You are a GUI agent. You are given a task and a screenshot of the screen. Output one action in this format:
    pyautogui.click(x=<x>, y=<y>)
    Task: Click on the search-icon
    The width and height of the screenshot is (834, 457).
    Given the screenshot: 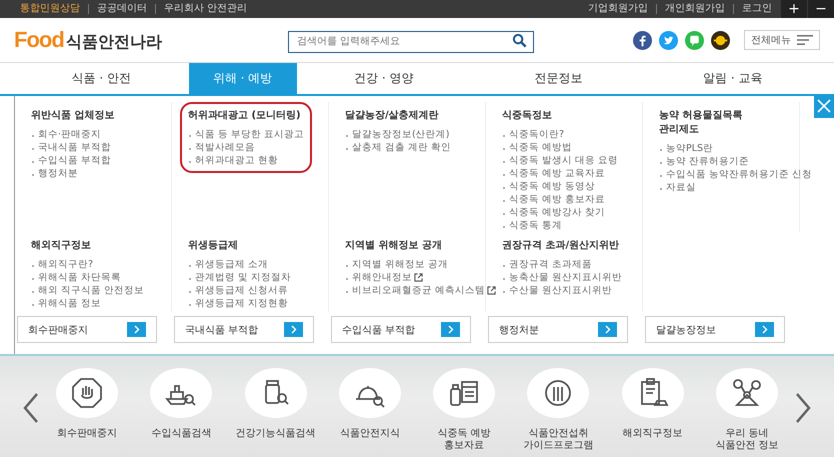 What is the action you would take?
    pyautogui.click(x=519, y=40)
    